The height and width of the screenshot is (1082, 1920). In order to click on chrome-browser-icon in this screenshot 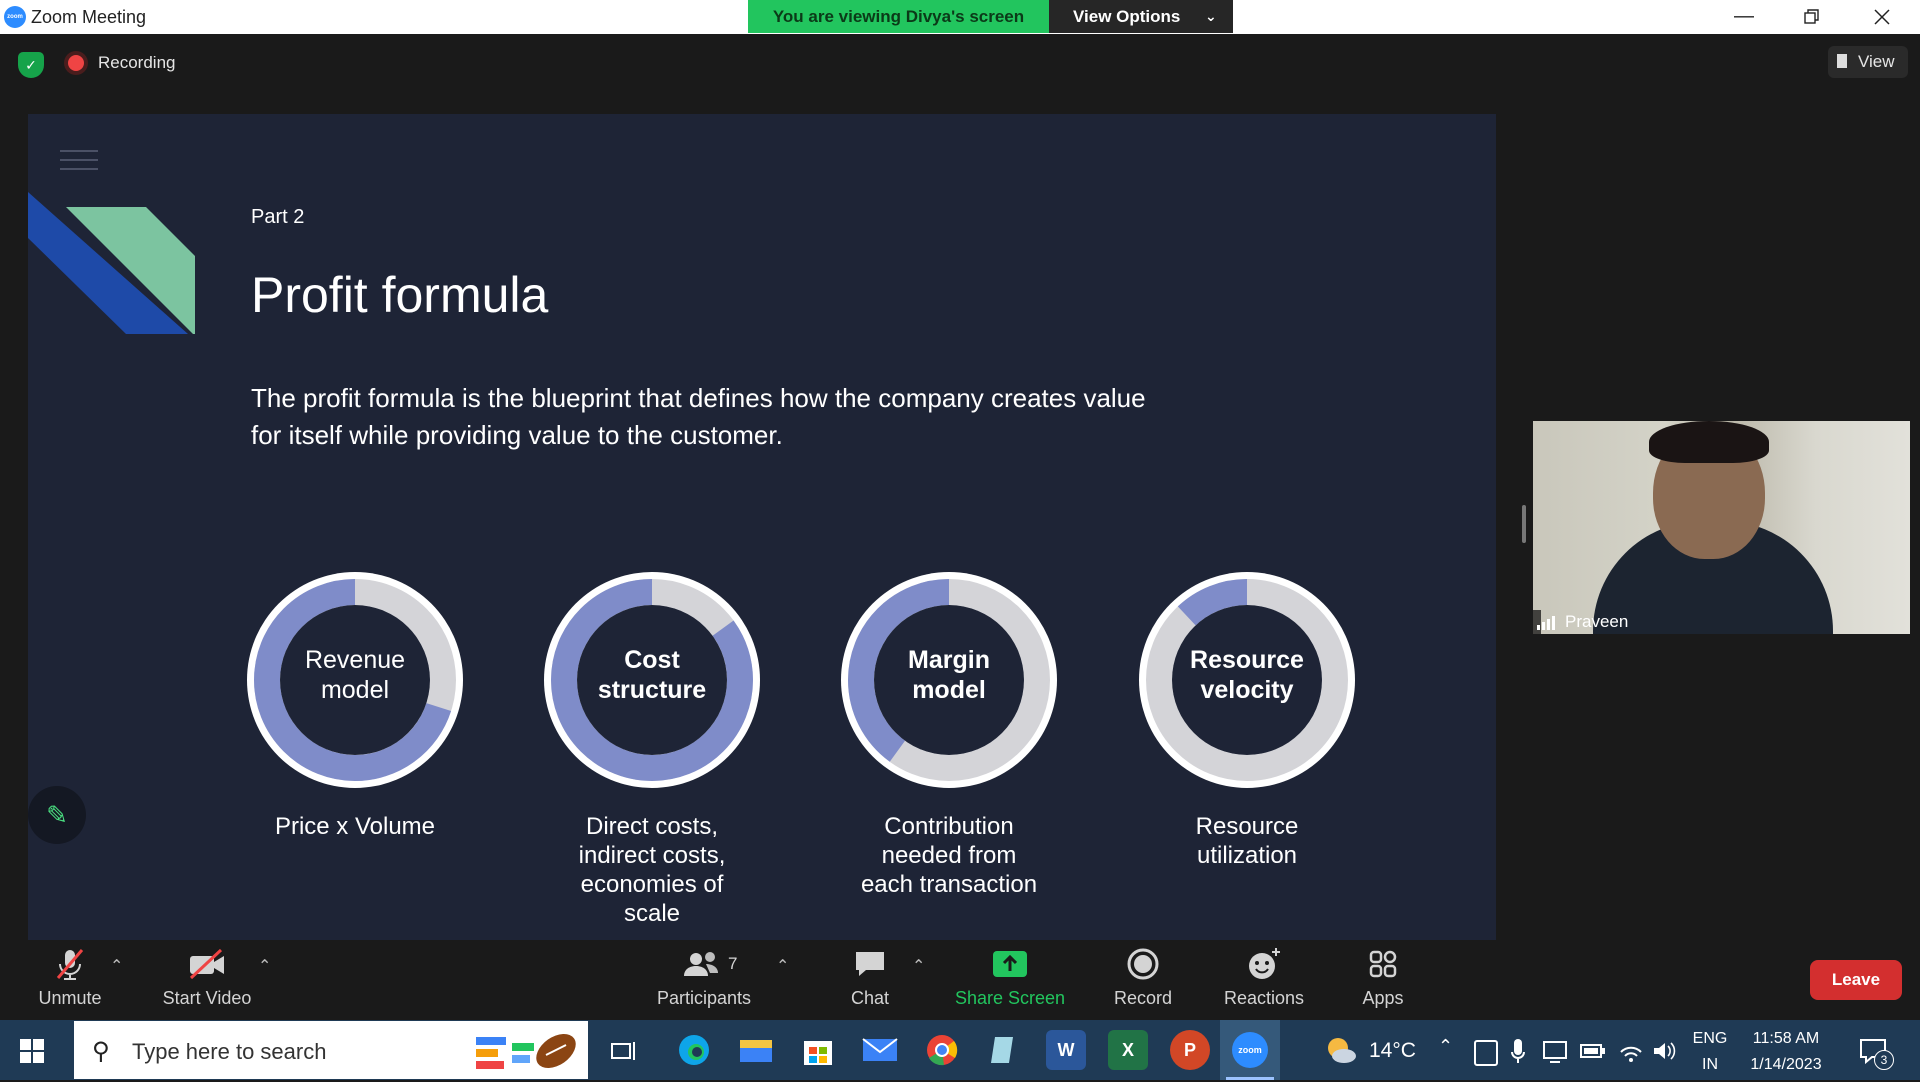, I will do `click(942, 1050)`.